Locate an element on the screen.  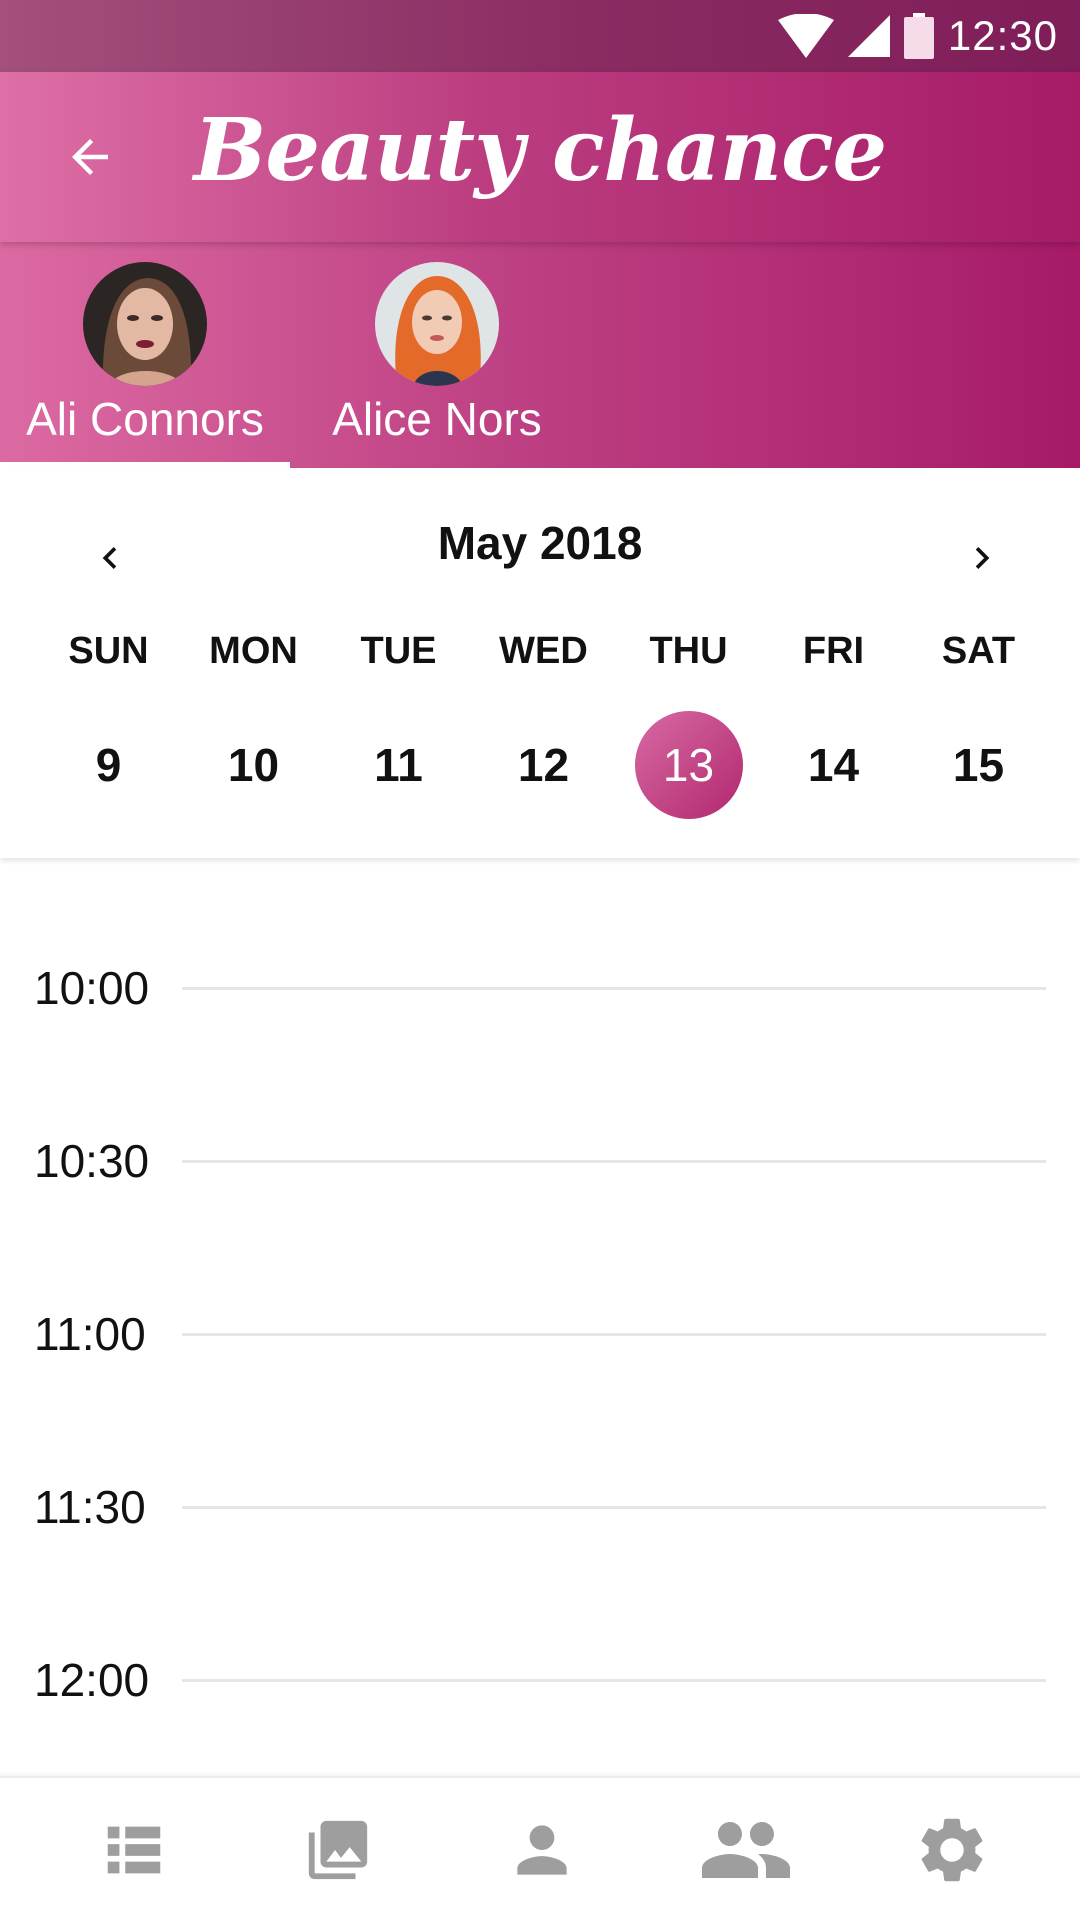
specialist-tabs: Ali Connors Alice Nors is located at coordinates (540, 355).